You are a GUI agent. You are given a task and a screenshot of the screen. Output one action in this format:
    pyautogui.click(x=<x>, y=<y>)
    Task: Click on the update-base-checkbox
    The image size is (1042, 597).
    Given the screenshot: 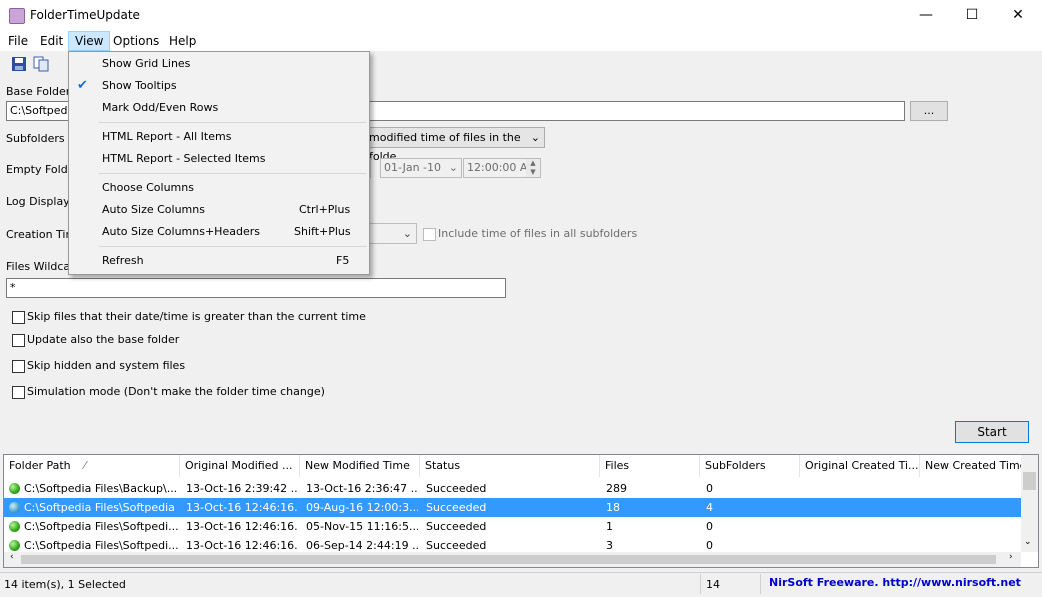 What is the action you would take?
    pyautogui.click(x=18, y=340)
    